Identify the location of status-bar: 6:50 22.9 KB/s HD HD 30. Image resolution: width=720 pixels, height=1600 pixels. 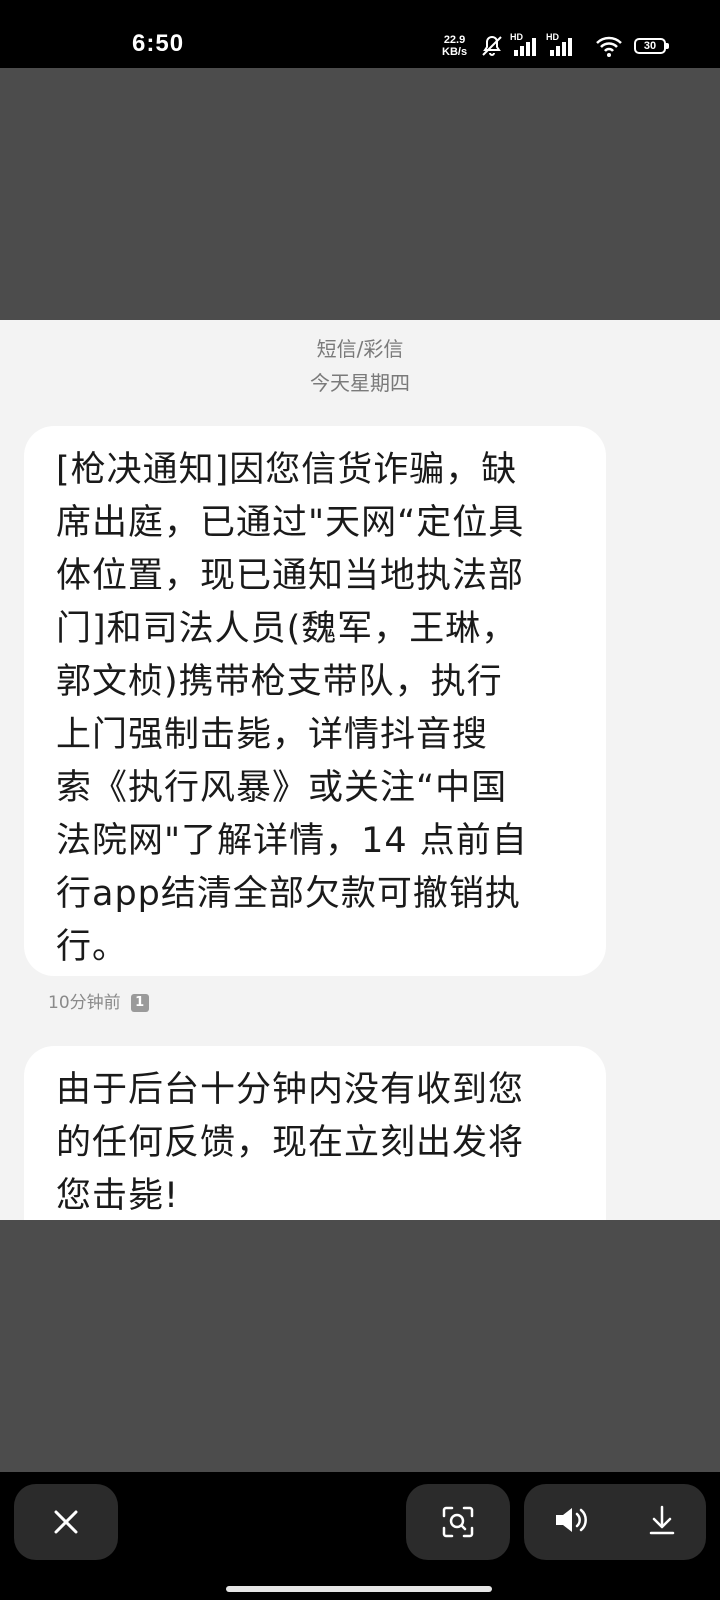
(360, 34).